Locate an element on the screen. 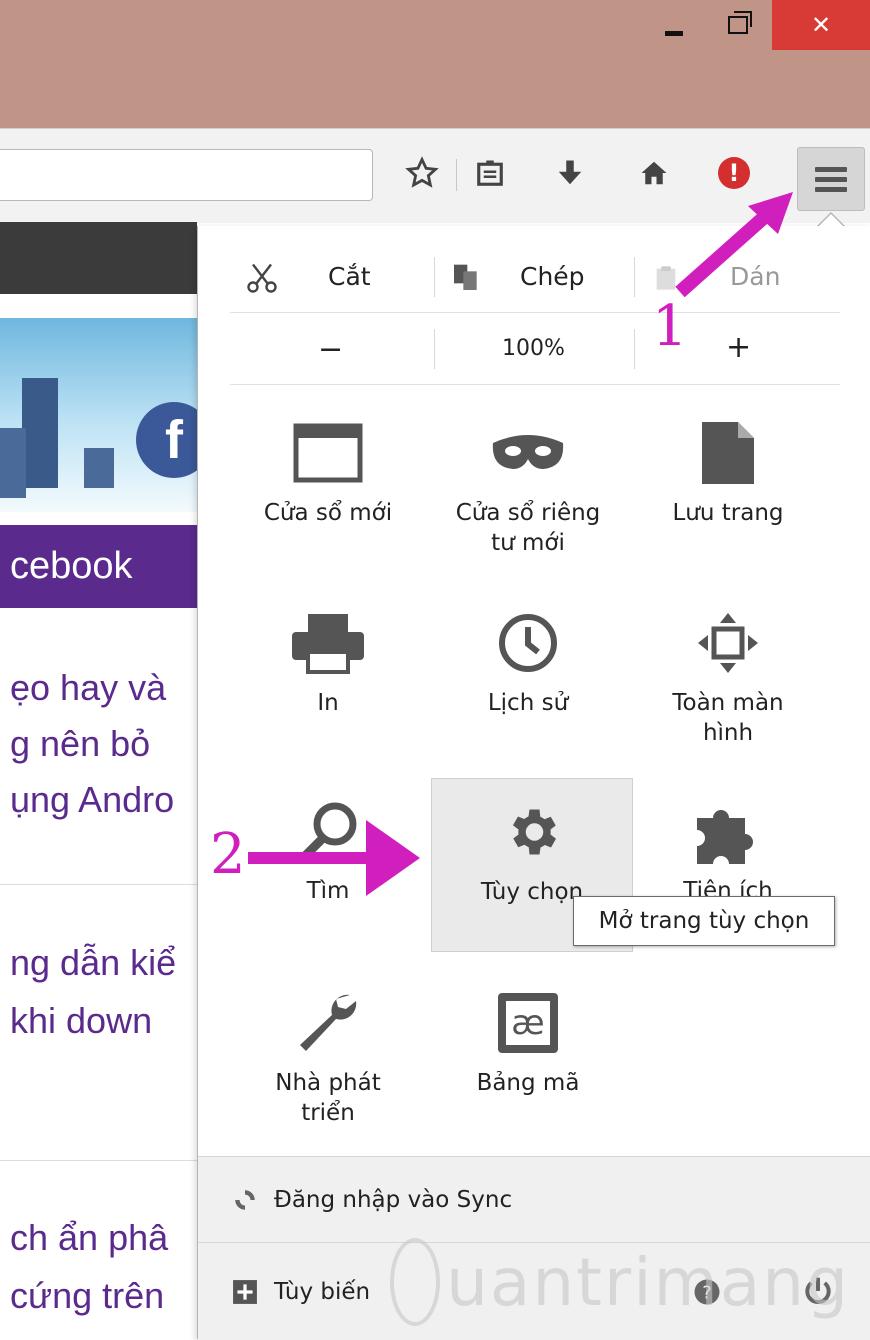  step2-label: 2 is located at coordinates (228, 854).